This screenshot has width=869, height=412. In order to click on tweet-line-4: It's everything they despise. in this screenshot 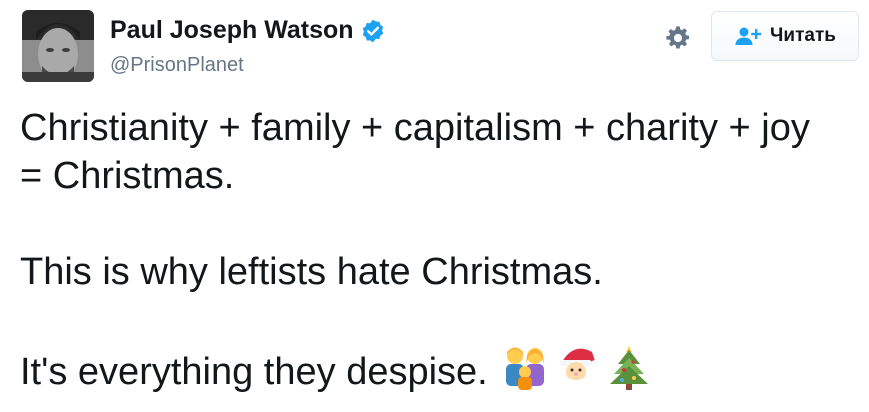, I will do `click(254, 372)`.